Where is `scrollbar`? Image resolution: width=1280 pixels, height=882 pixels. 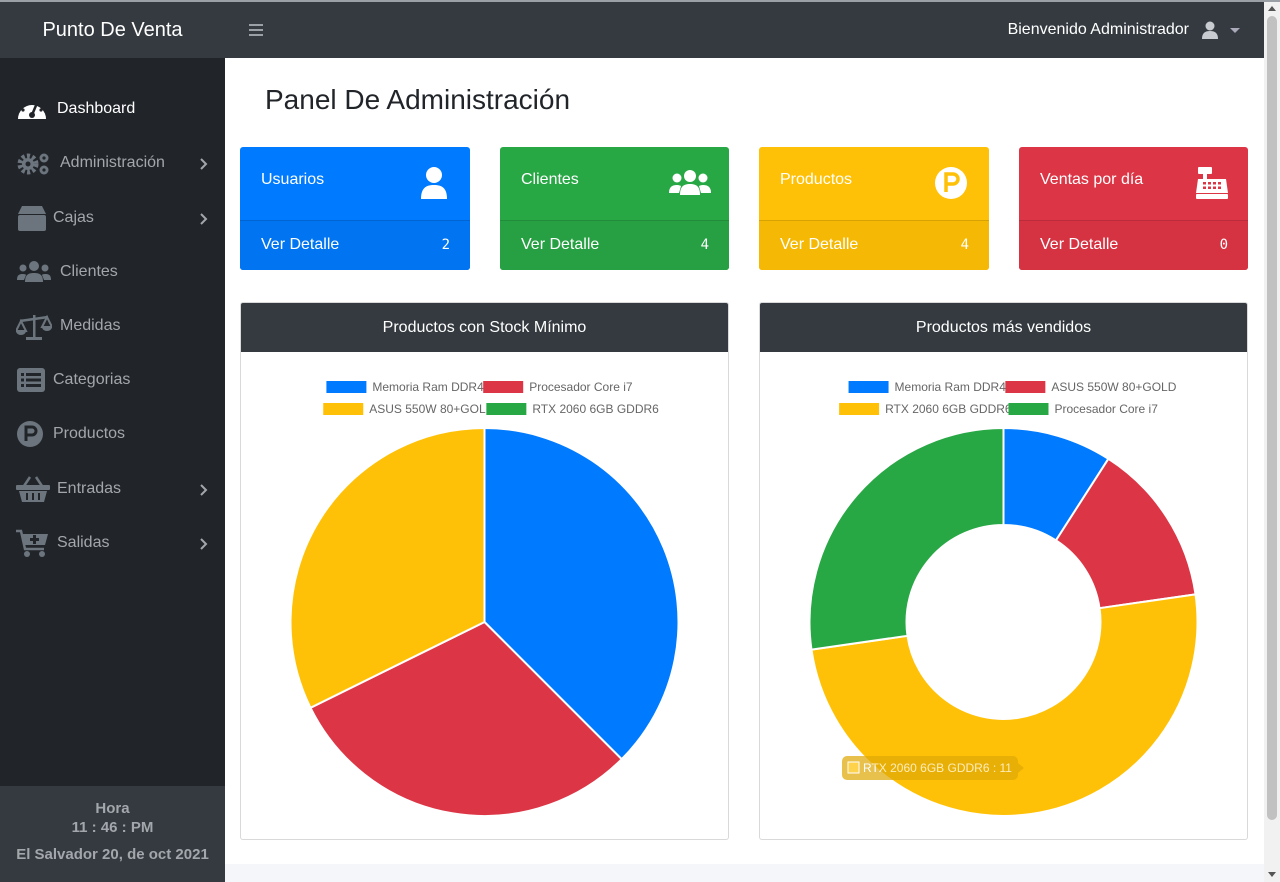 scrollbar is located at coordinates (1272, 442).